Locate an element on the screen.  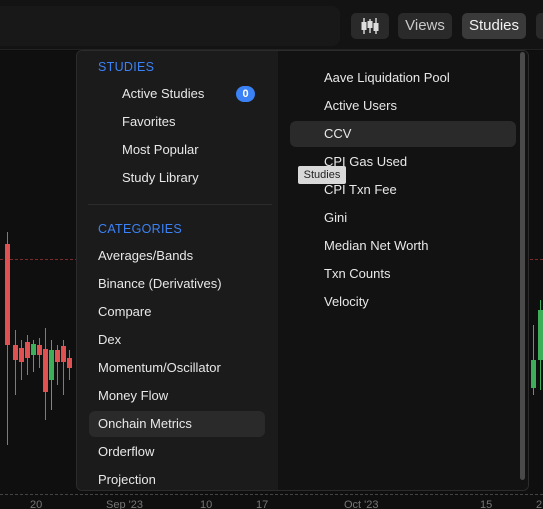
studies-section-header: STUDIES is located at coordinates (126, 67).